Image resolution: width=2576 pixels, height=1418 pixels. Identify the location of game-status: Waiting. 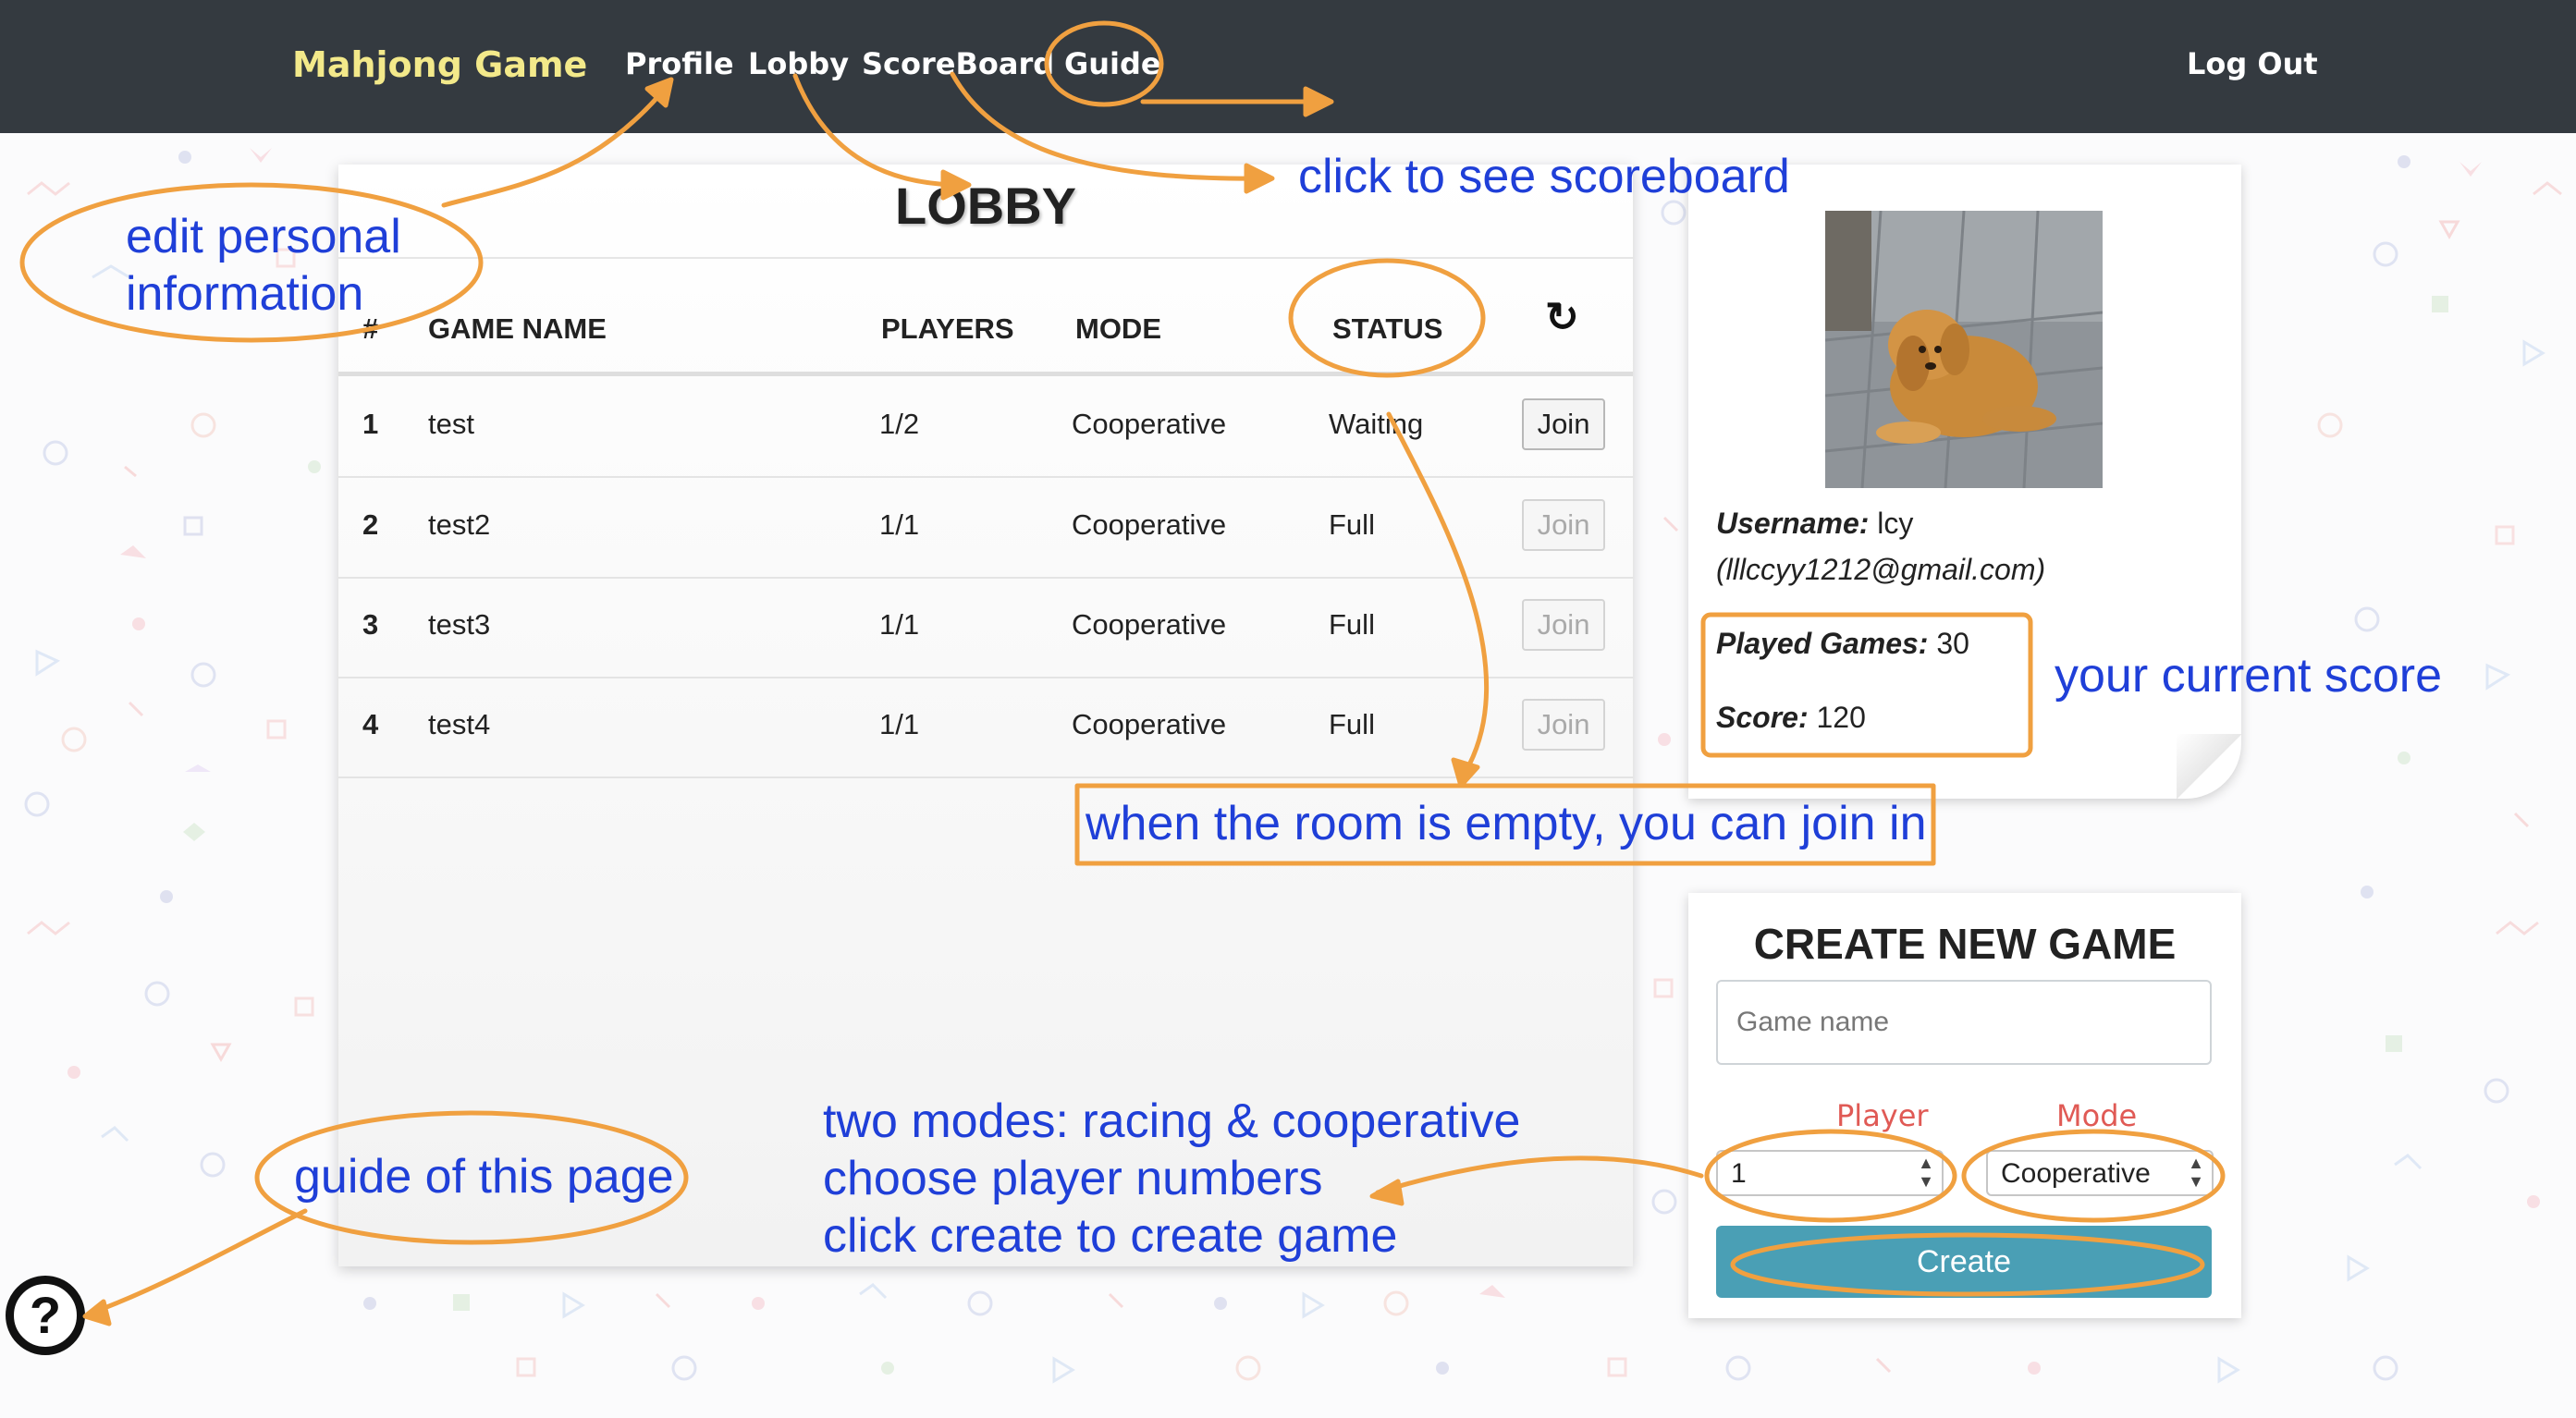
(1376, 424).